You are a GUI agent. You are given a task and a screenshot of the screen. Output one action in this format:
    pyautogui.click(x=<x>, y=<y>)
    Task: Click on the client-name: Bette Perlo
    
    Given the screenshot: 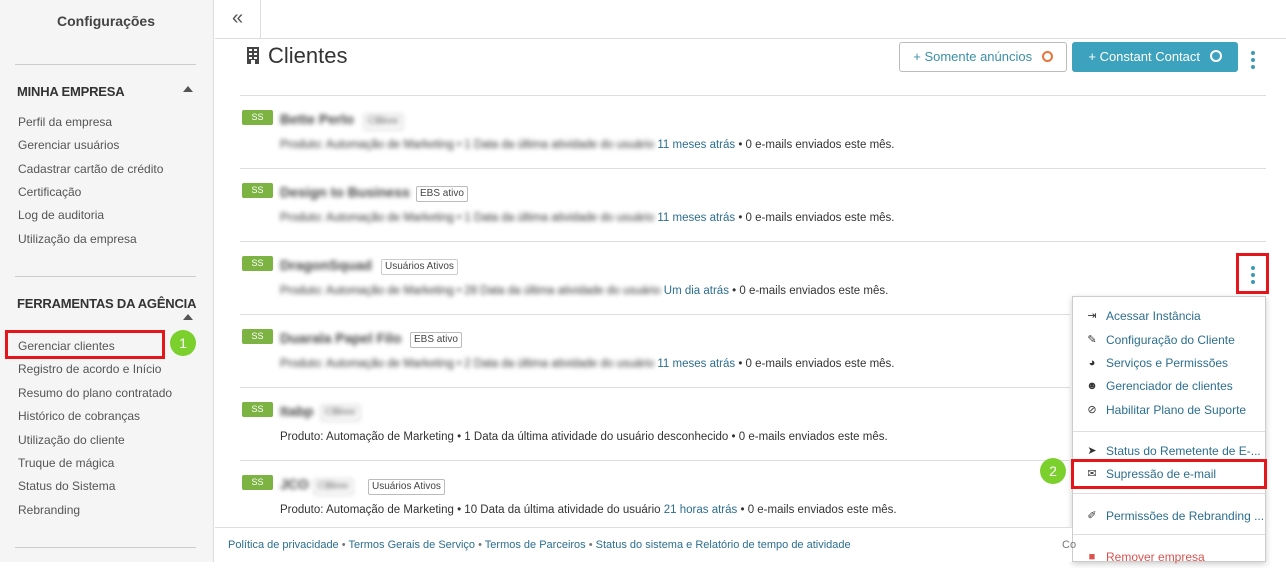 What is the action you would take?
    pyautogui.click(x=317, y=119)
    